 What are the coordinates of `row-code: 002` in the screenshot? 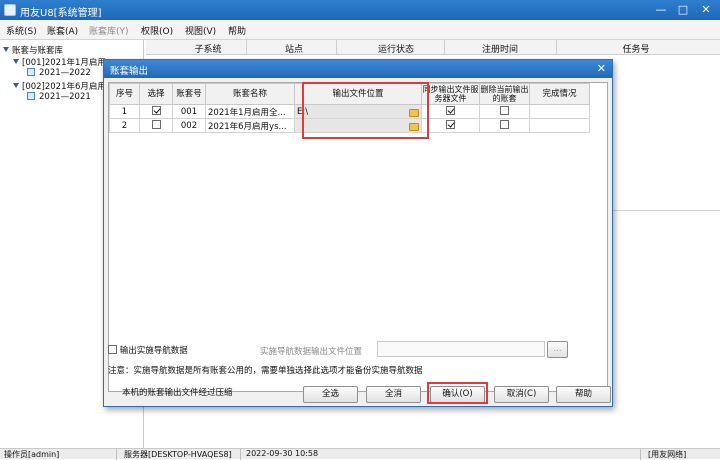 It's located at (189, 125).